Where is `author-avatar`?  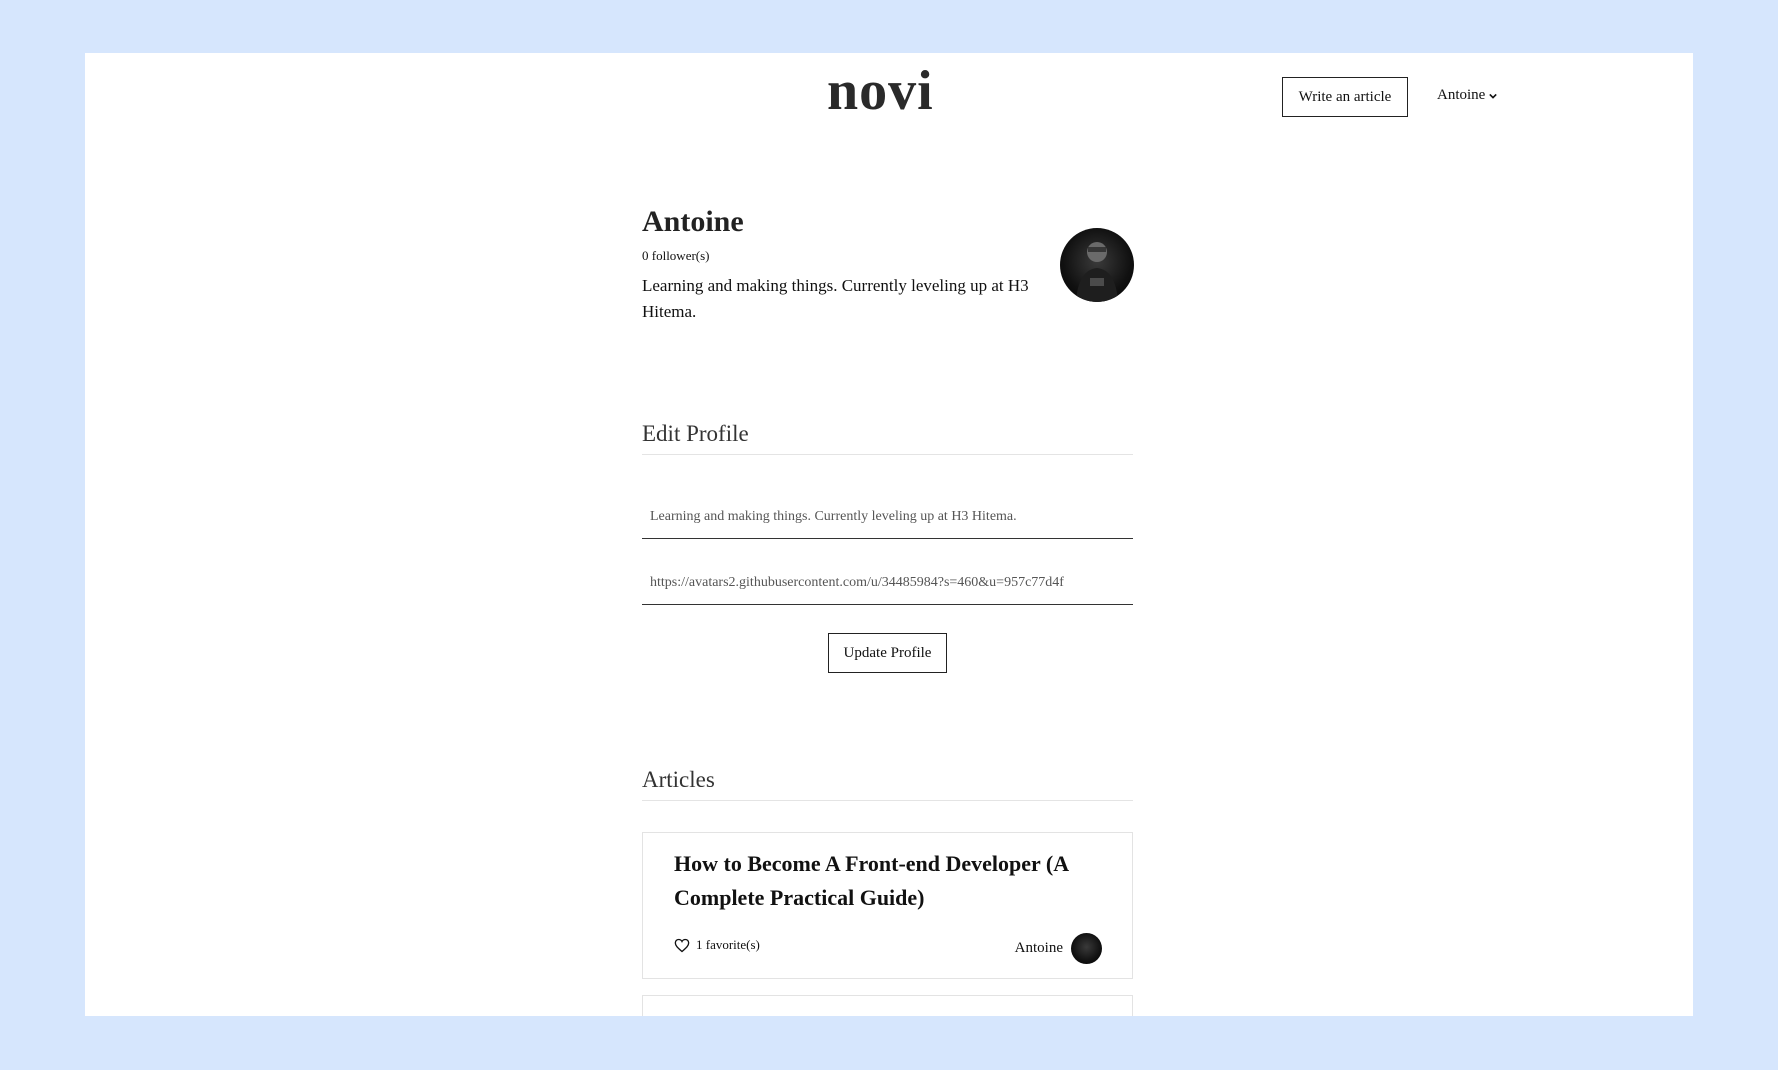 author-avatar is located at coordinates (1086, 948).